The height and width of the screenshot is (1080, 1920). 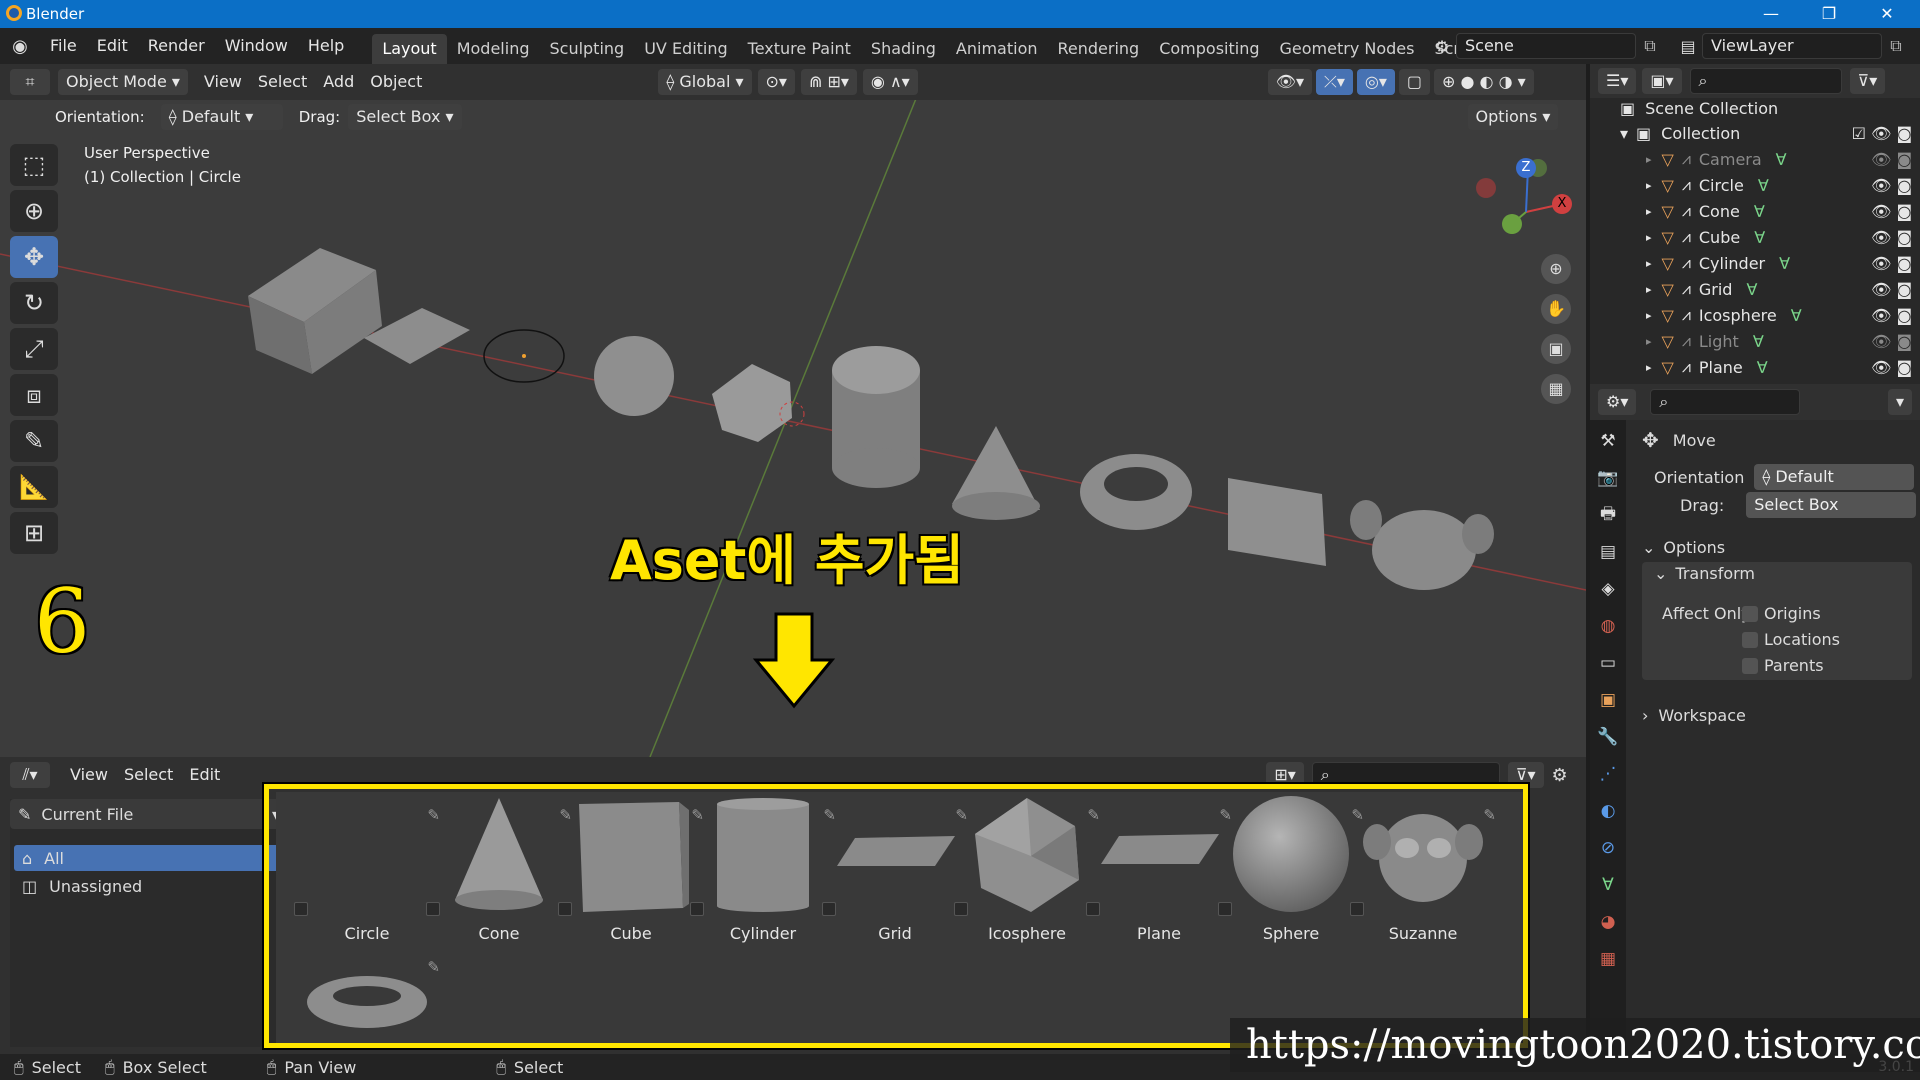 What do you see at coordinates (1755, 159) in the screenshot?
I see `outliner-item-camera: ▸ ▽ ⩘ Camera ∀ 👁 ◙` at bounding box center [1755, 159].